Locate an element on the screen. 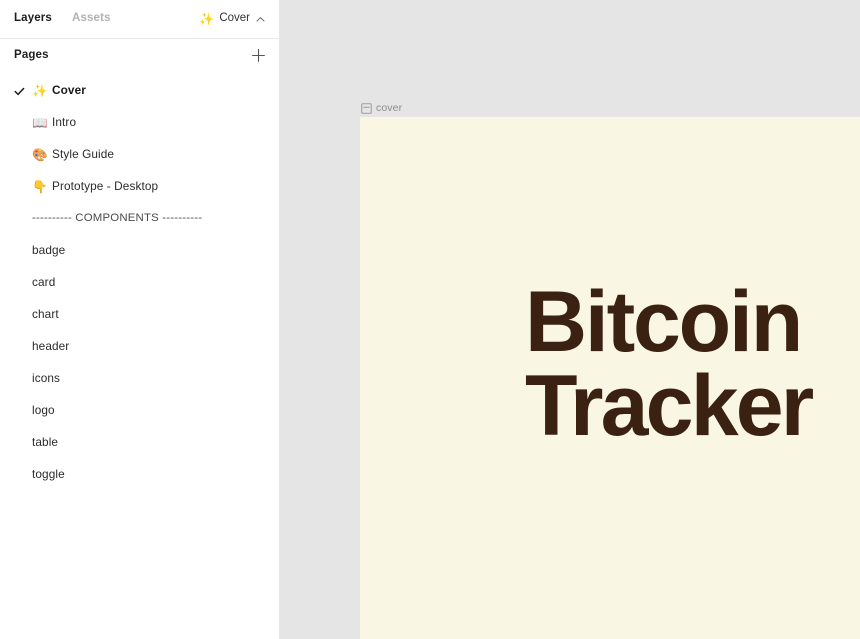 This screenshot has width=860, height=639. page-label: toggle is located at coordinates (48, 474).